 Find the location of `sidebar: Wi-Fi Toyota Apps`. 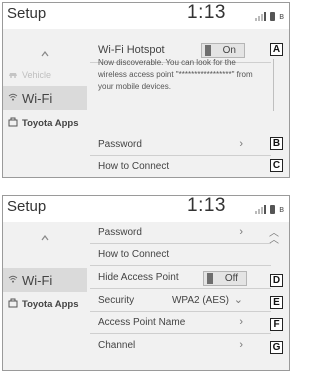

sidebar: Wi-Fi Toyota Apps is located at coordinates (45, 296).